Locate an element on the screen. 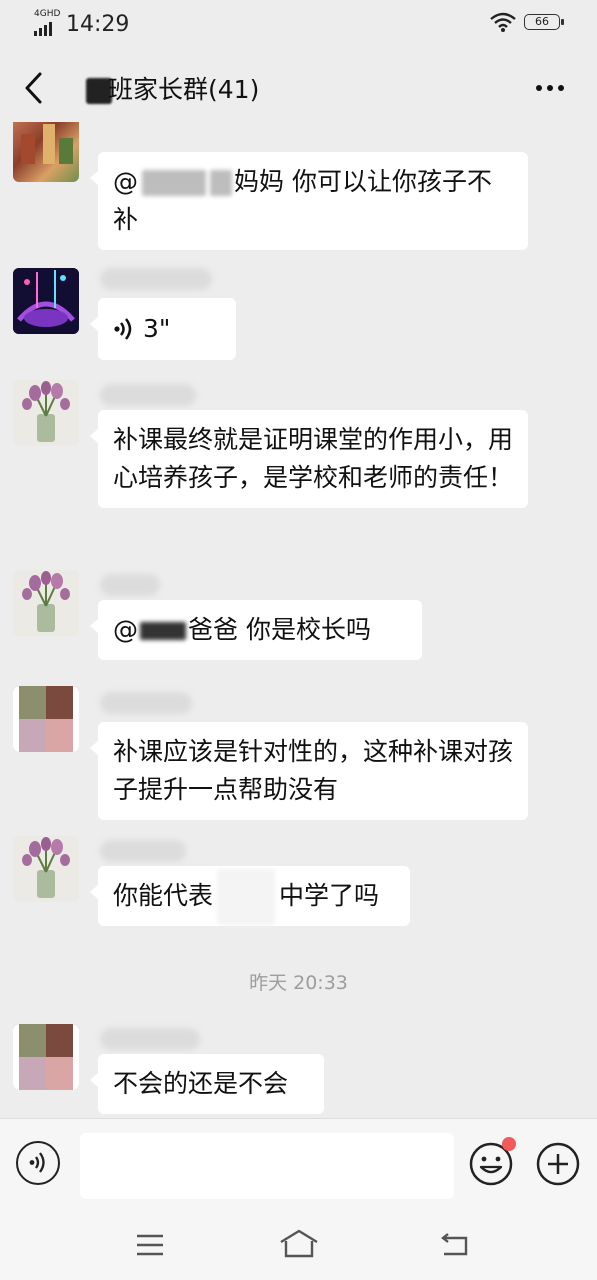 The width and height of the screenshot is (597, 1280). system-nav-bar is located at coordinates (298, 1247).